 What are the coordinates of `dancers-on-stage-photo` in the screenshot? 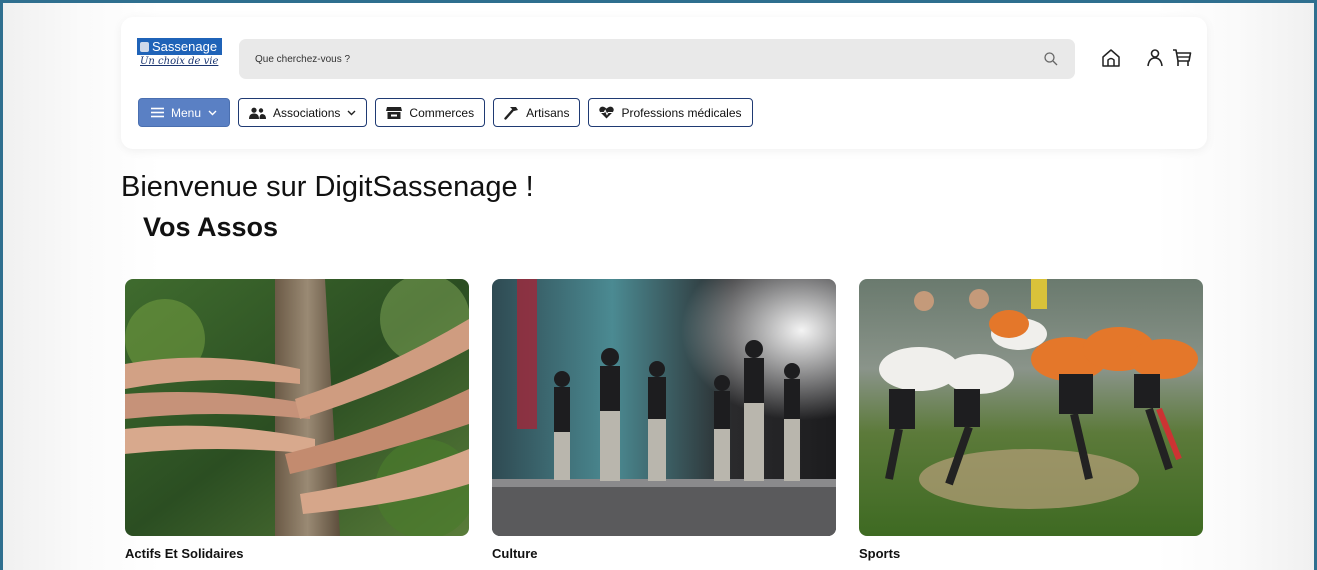 It's located at (664, 407).